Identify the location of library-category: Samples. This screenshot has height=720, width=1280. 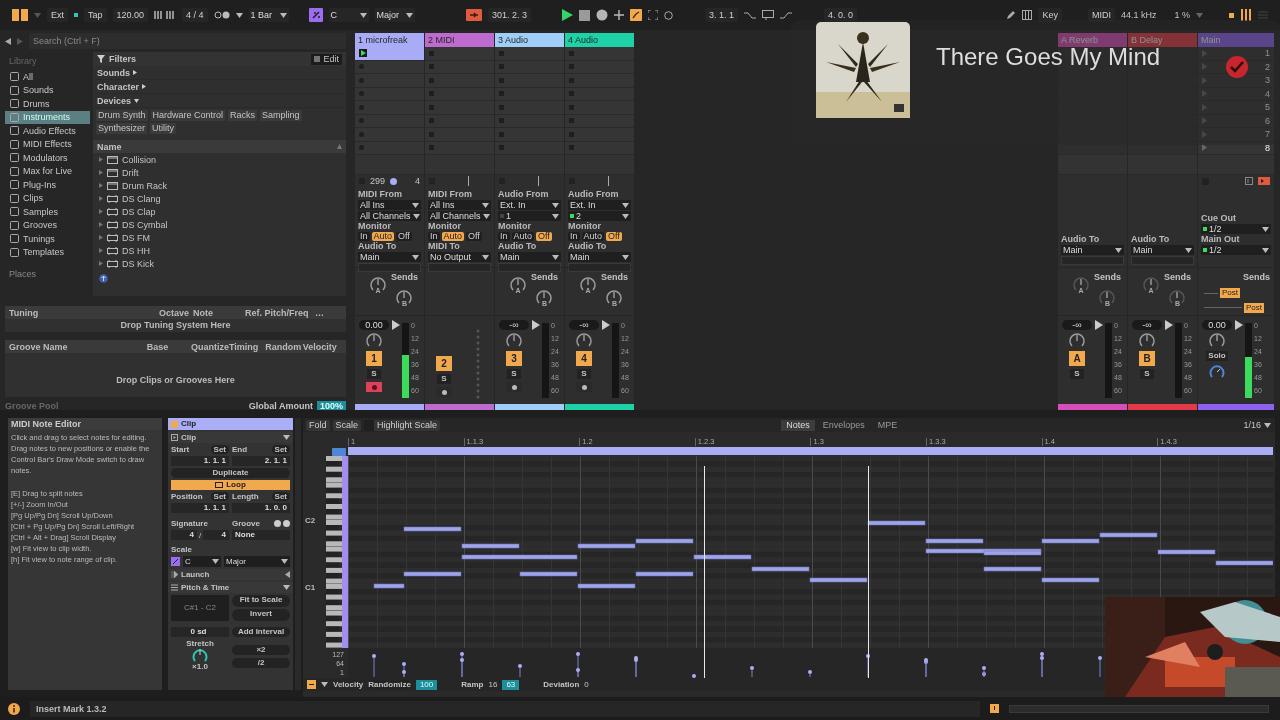
(47, 212).